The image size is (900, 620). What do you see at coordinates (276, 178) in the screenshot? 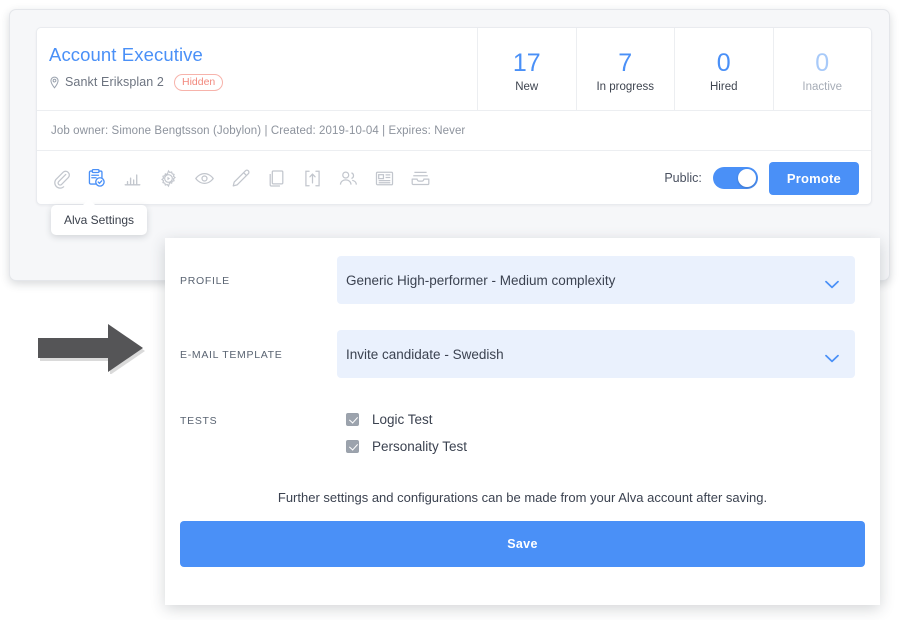
I see `copy-icon` at bounding box center [276, 178].